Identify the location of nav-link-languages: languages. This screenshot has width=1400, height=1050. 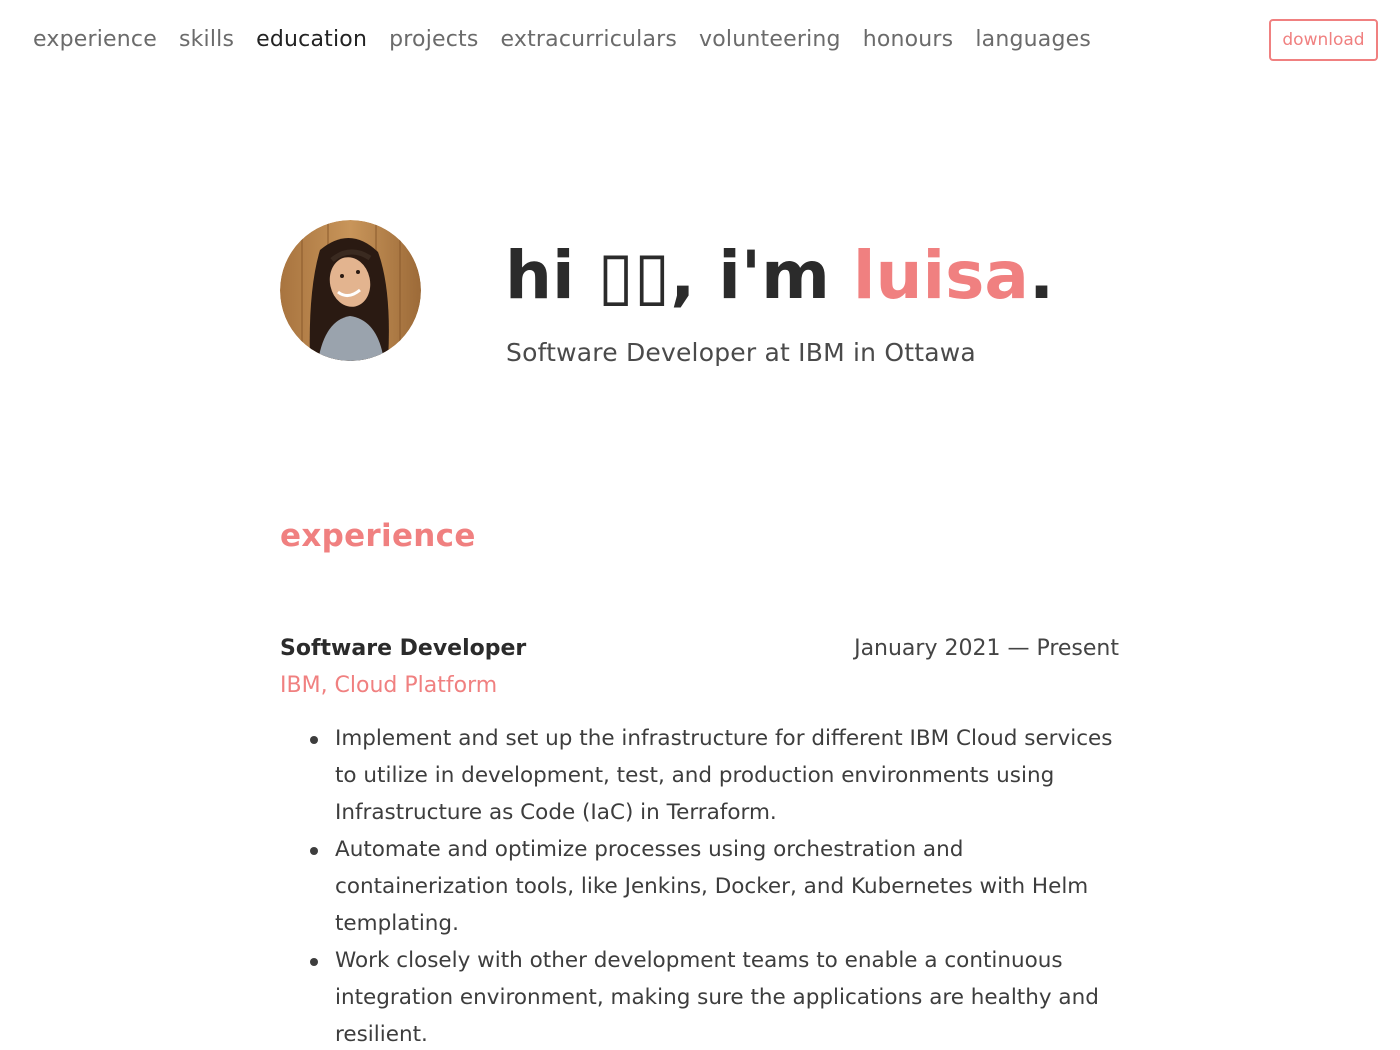
(1033, 40).